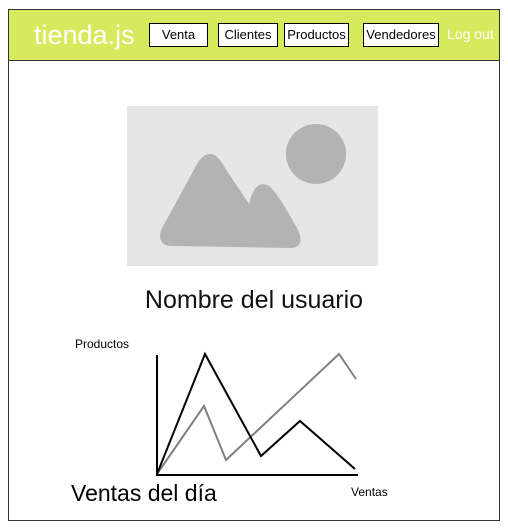 This screenshot has height=530, width=508. Describe the element at coordinates (102, 344) in the screenshot. I see `chart-y-label: Productos` at that location.